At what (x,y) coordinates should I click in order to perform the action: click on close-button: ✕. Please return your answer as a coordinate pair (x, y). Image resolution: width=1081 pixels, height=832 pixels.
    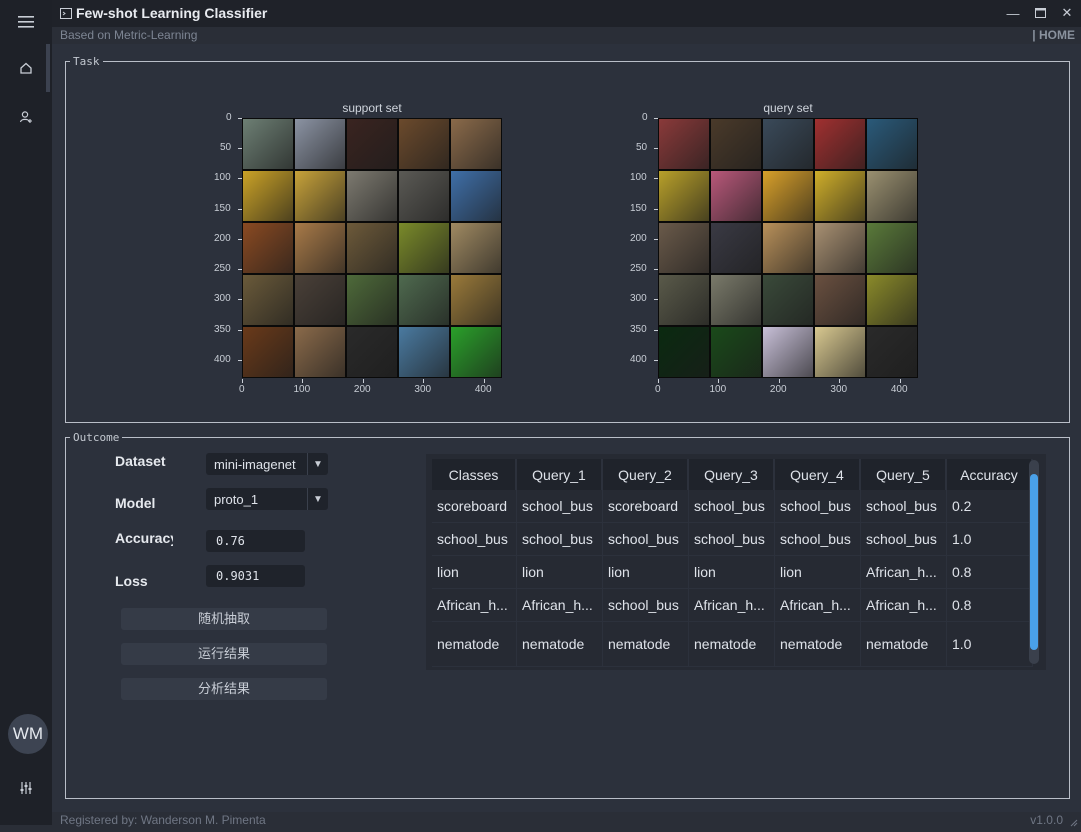
    Looking at the image, I should click on (1067, 13).